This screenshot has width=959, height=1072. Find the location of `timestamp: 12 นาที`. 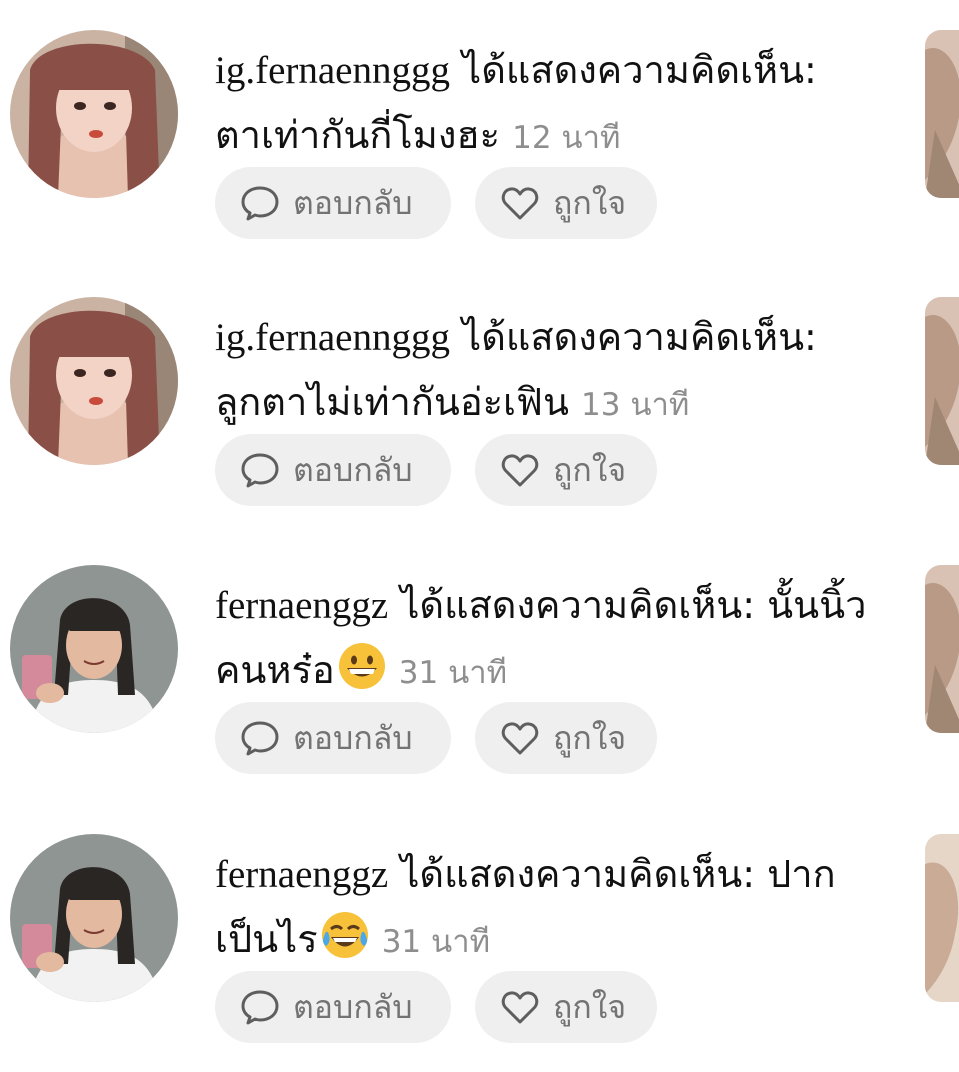

timestamp: 12 นาที is located at coordinates (566, 138).